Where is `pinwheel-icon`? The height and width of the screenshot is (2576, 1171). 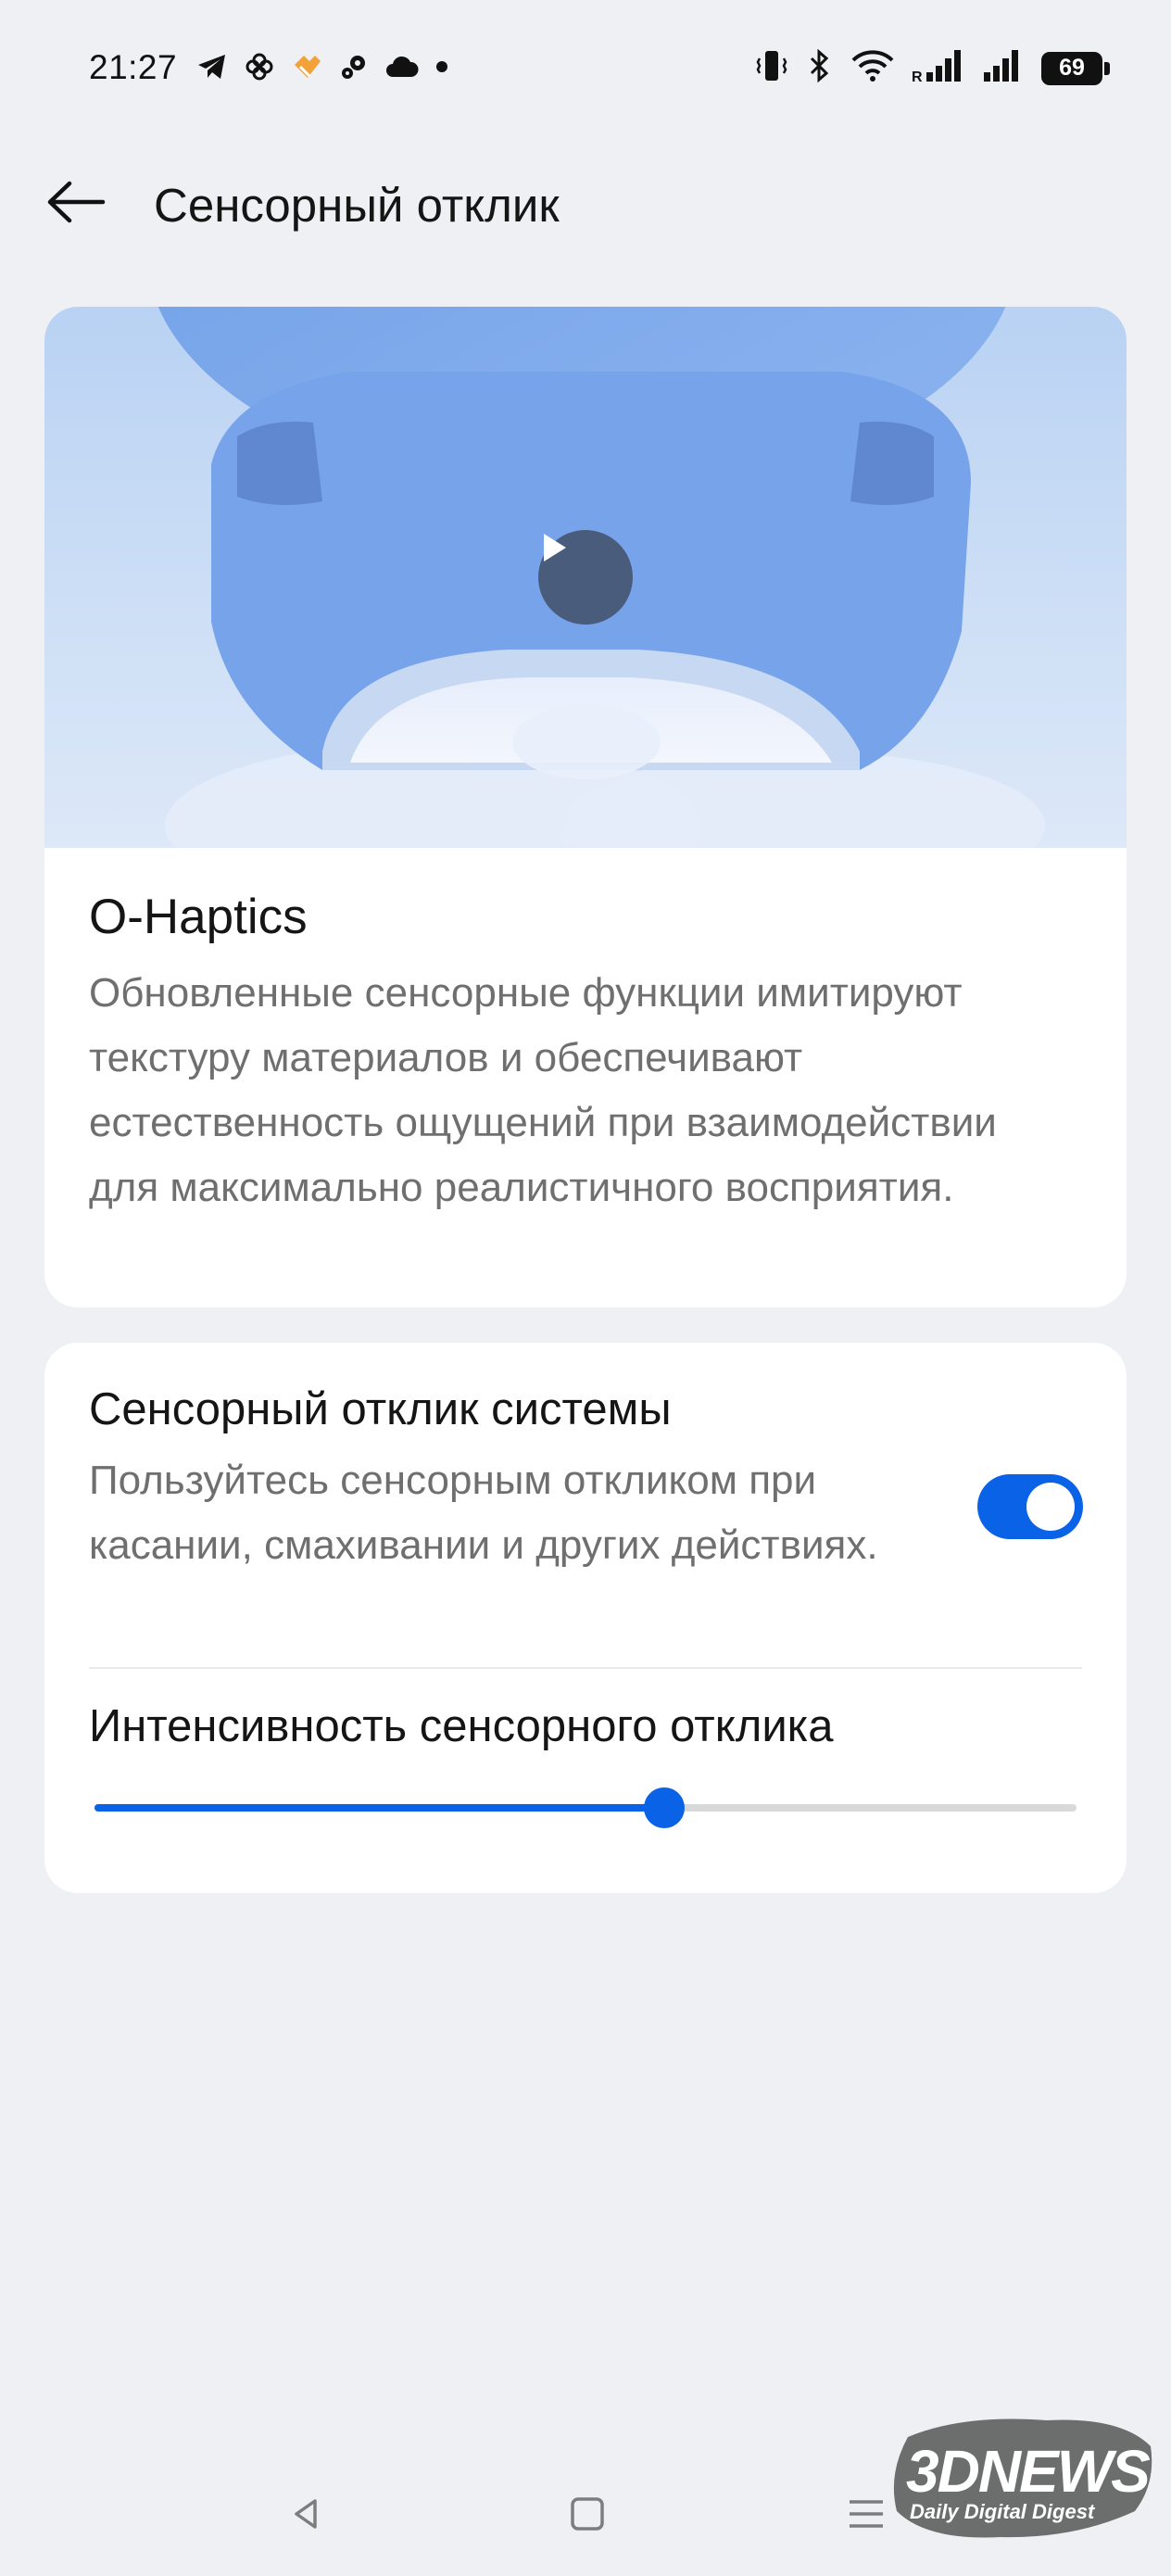
pinwheel-icon is located at coordinates (259, 69).